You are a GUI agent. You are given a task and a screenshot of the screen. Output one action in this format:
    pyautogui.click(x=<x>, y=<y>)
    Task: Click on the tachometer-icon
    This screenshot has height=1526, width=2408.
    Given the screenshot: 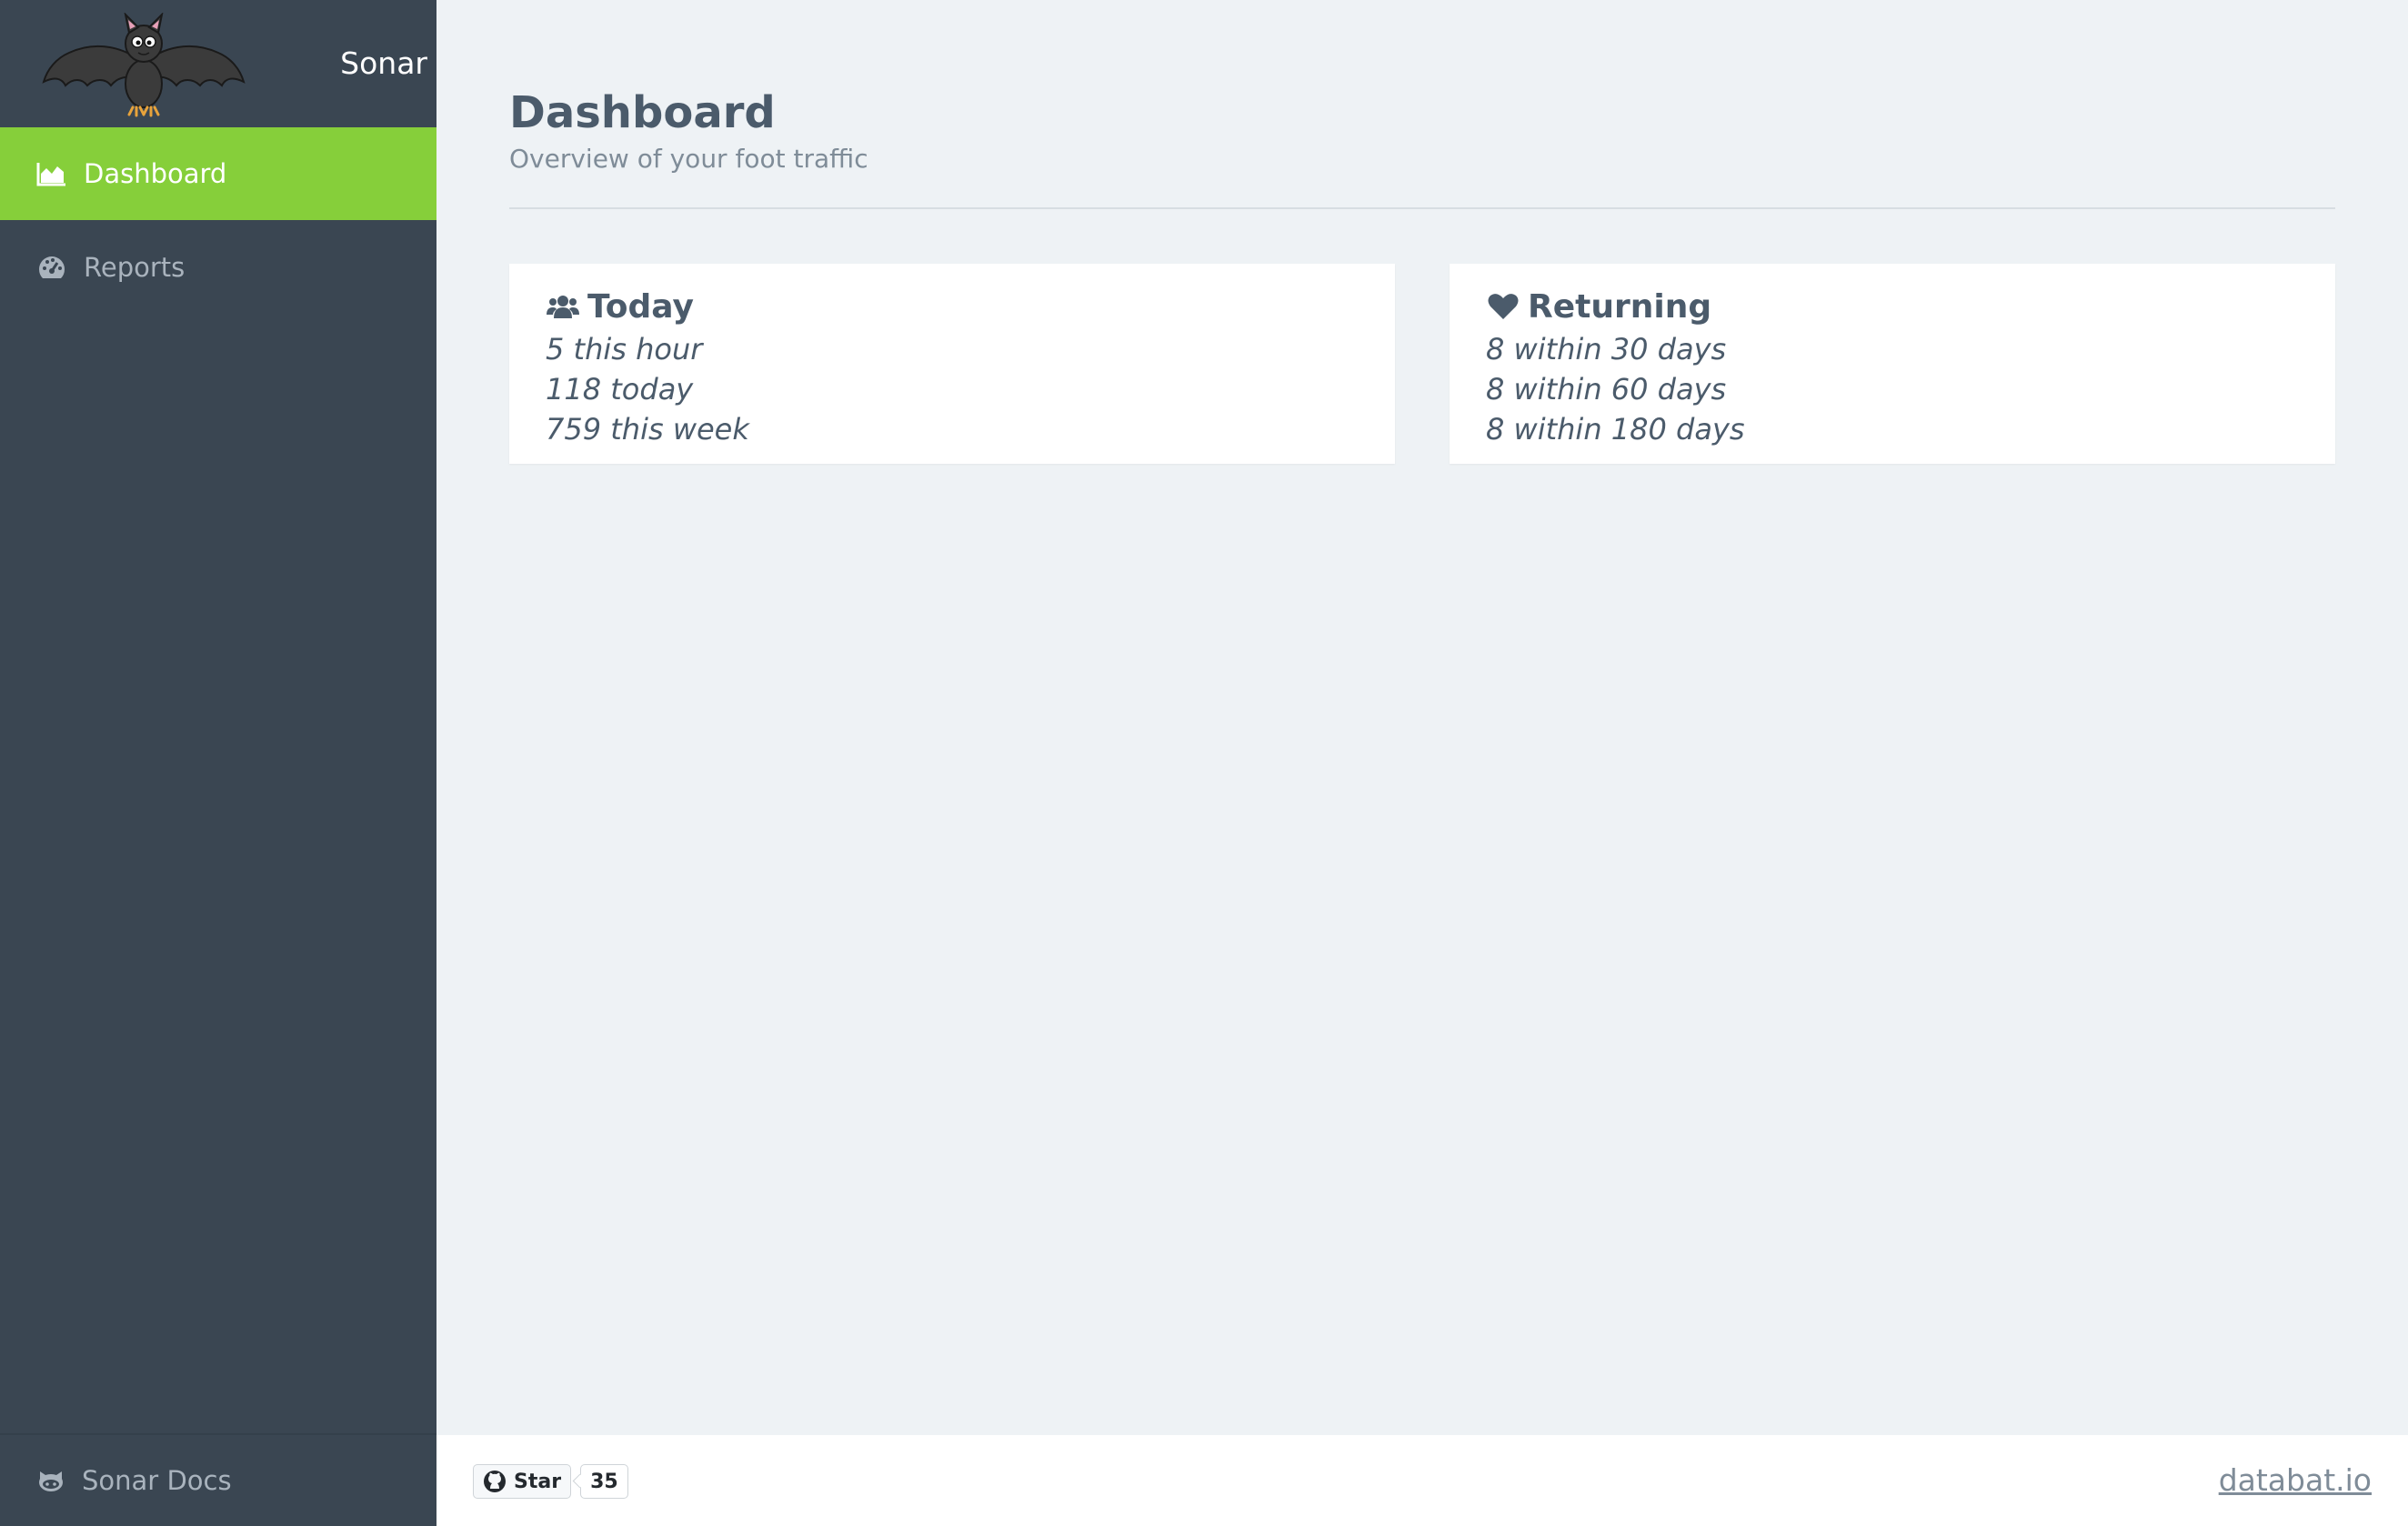 What is the action you would take?
    pyautogui.click(x=52, y=267)
    